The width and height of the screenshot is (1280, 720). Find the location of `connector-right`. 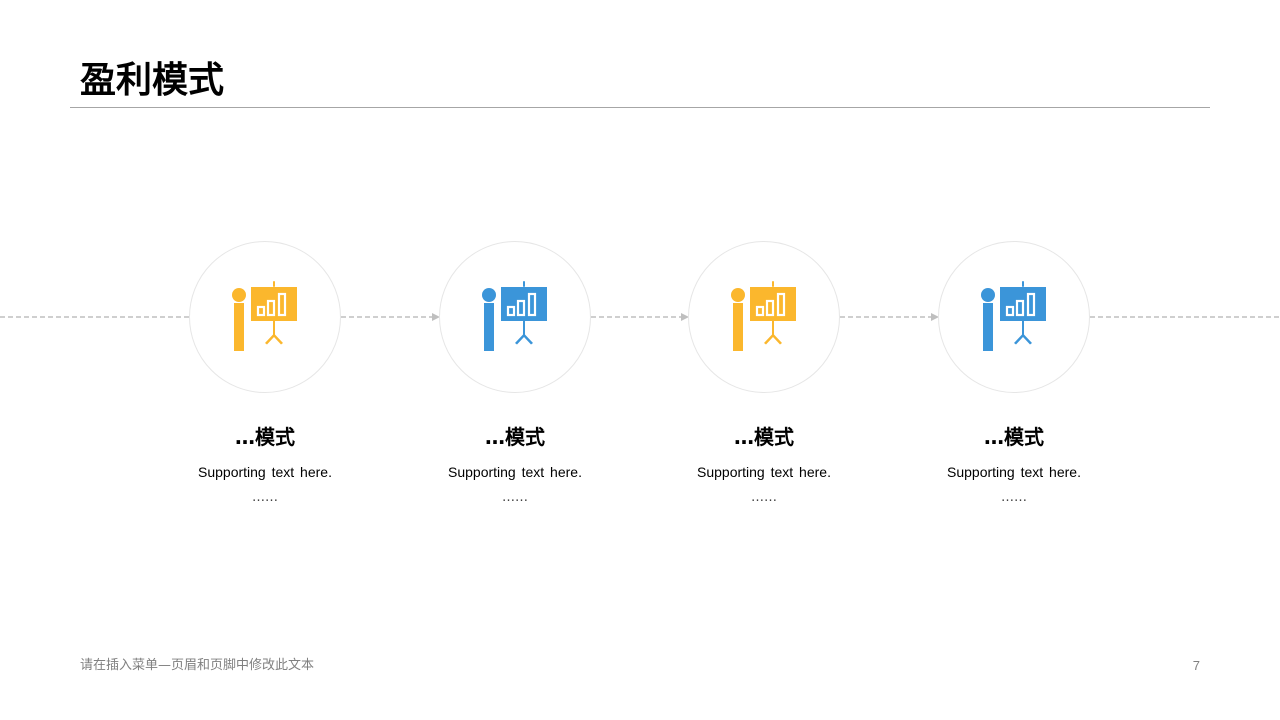

connector-right is located at coordinates (1185, 317).